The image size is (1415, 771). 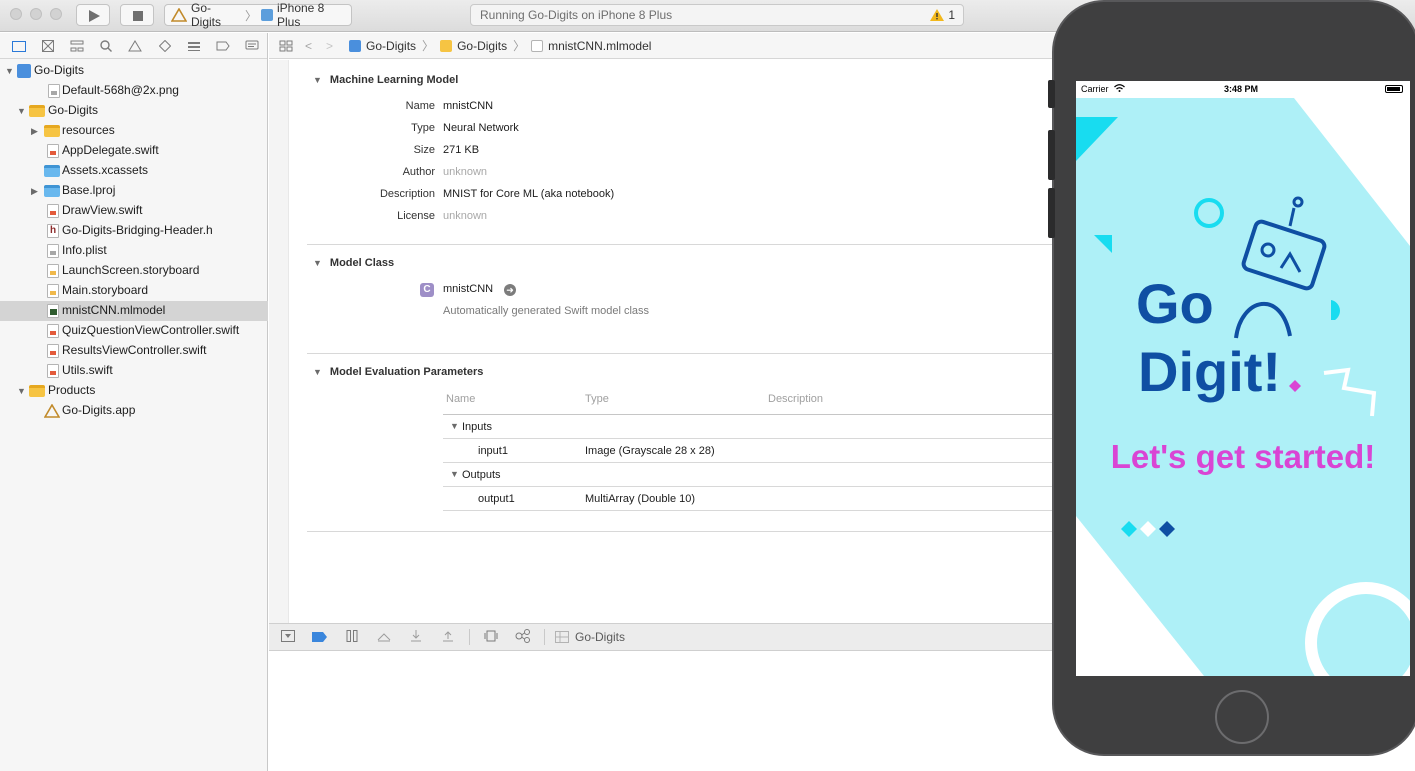 What do you see at coordinates (682, 244) in the screenshot?
I see `section-divider` at bounding box center [682, 244].